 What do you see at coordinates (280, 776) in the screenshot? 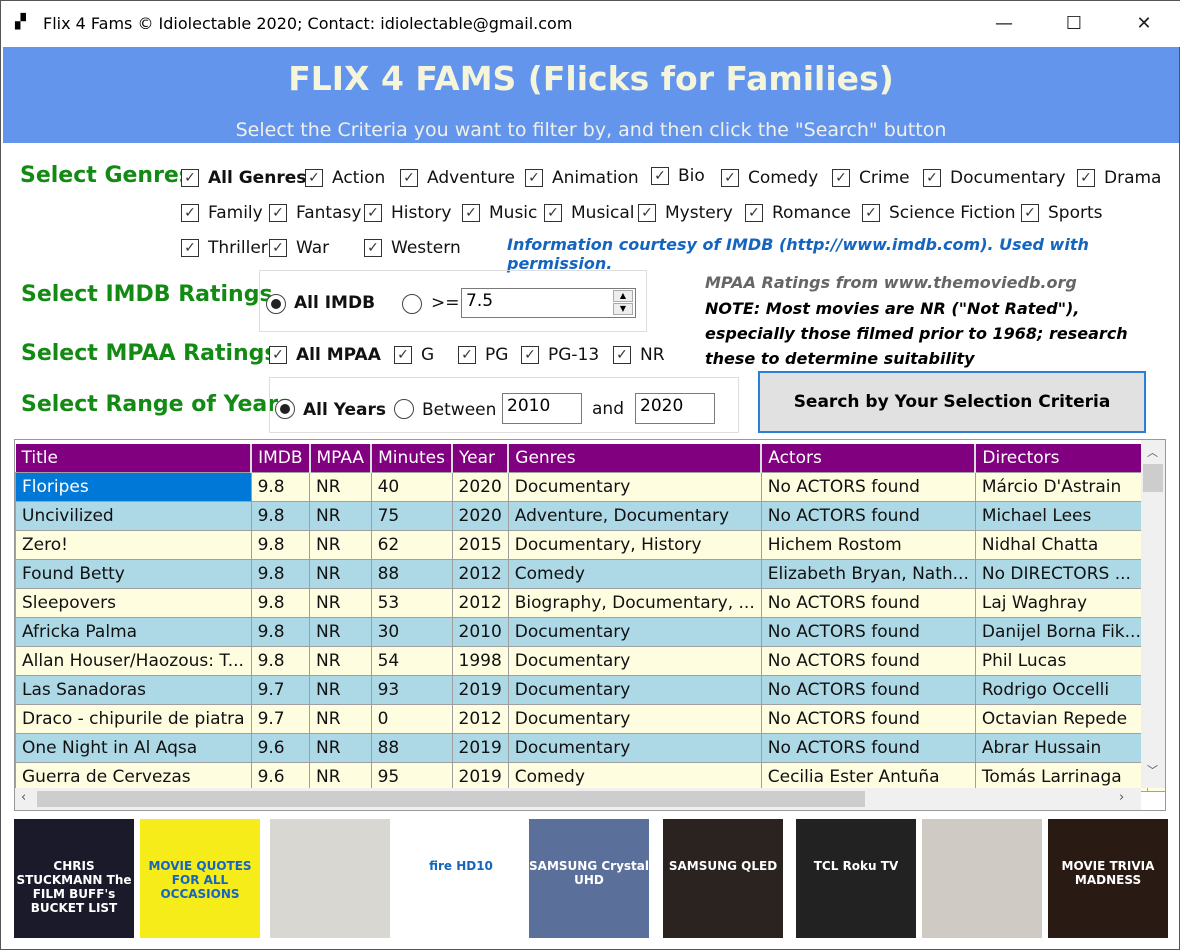
I see `table-cell: 9.6` at bounding box center [280, 776].